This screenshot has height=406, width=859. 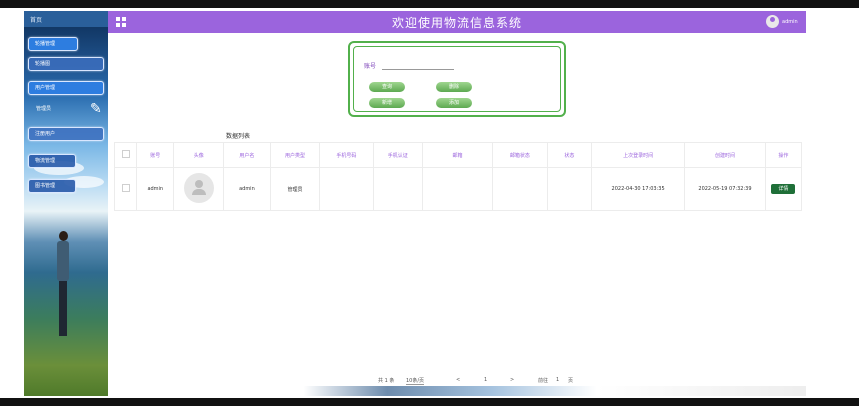 I want to click on next-page-button: >, so click(x=512, y=380).